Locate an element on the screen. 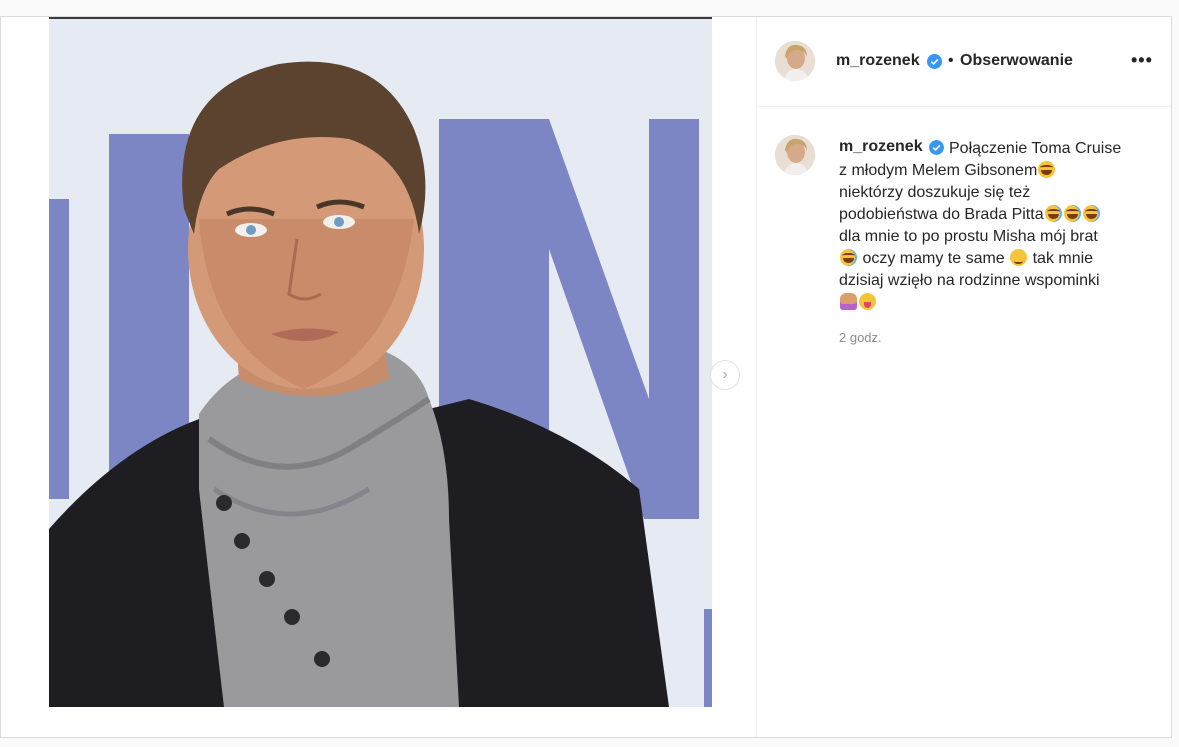 This screenshot has height=747, width=1179. caption-line-text: niektórzy doszukuje się też is located at coordinates (935, 192).